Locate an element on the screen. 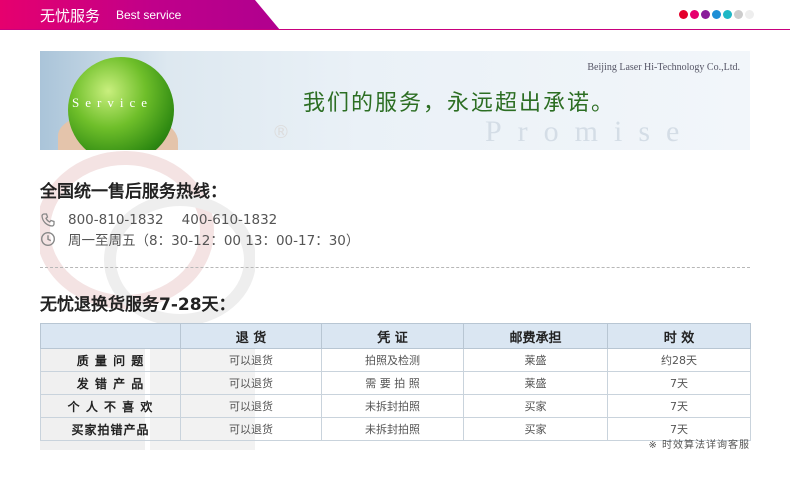  hotline-phone-2: 400-610-1832 is located at coordinates (230, 220).